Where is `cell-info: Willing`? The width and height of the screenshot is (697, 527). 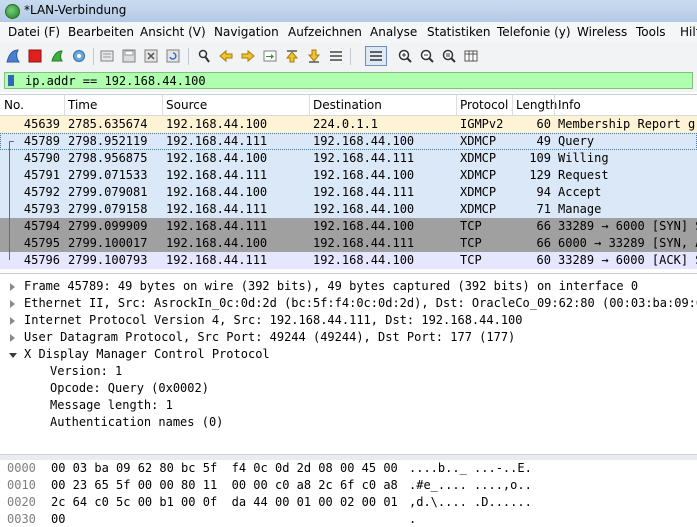 cell-info: Willing is located at coordinates (583, 158).